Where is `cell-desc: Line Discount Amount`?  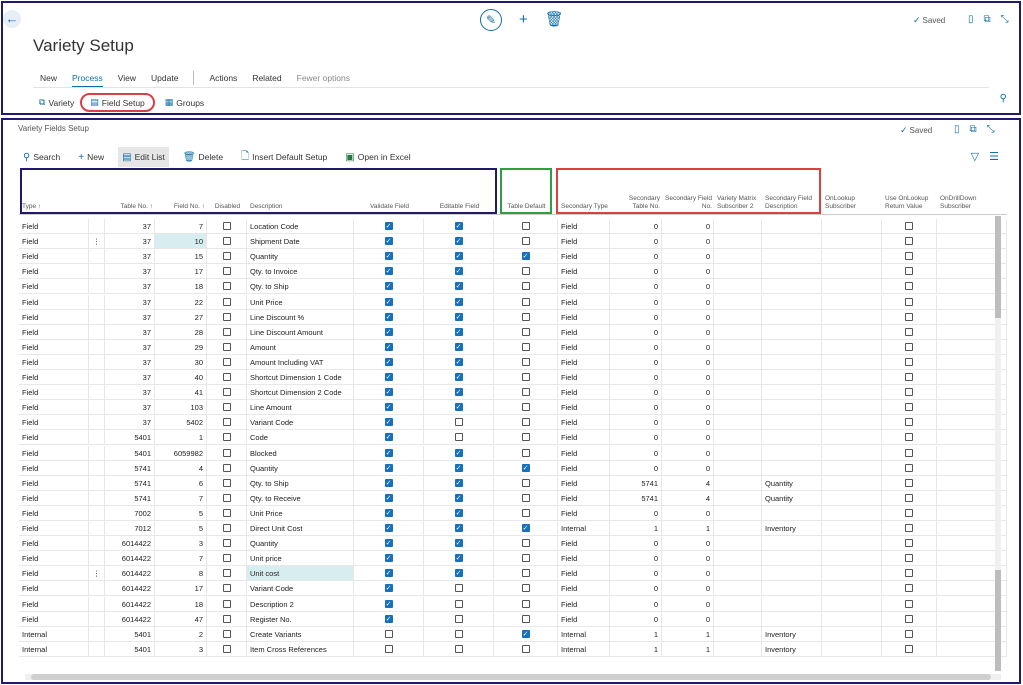
cell-desc: Line Discount Amount is located at coordinates (300, 332).